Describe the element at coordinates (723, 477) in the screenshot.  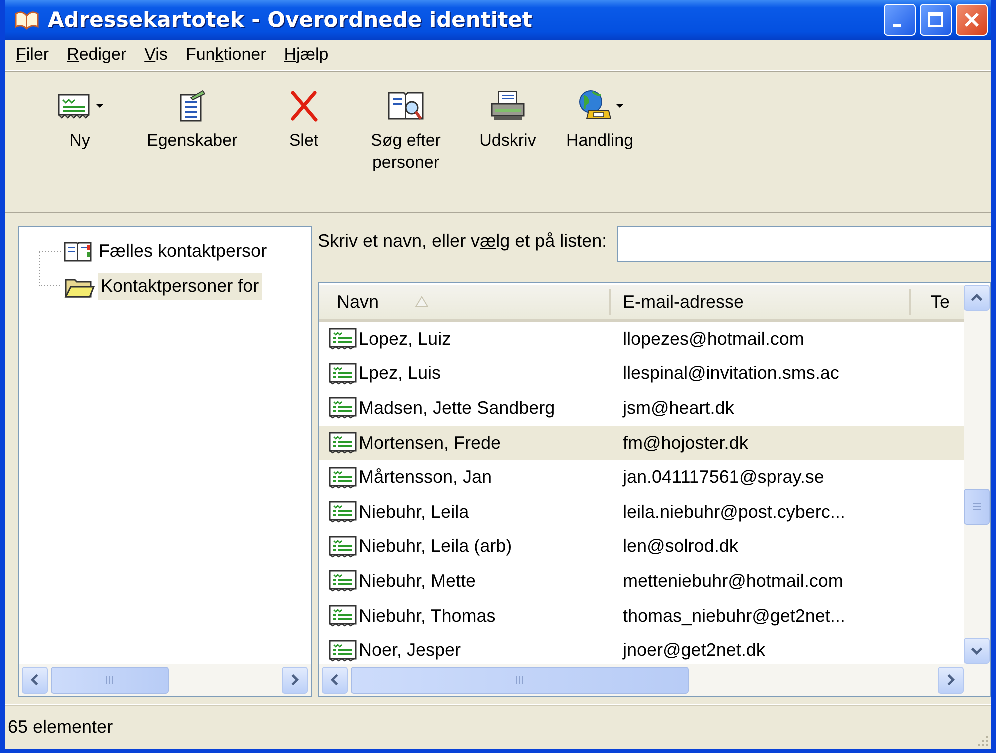
I see `contact-email: jan.041117561@spray.se` at that location.